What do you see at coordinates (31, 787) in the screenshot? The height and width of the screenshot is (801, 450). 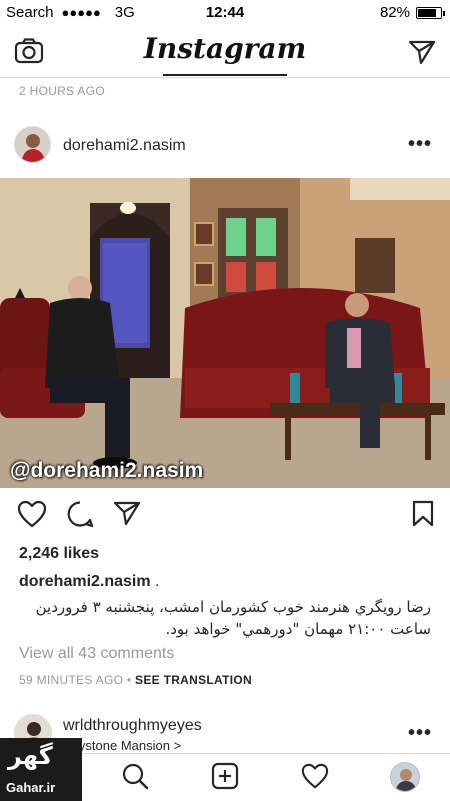 I see `watermark-en: Gahar.ir` at bounding box center [31, 787].